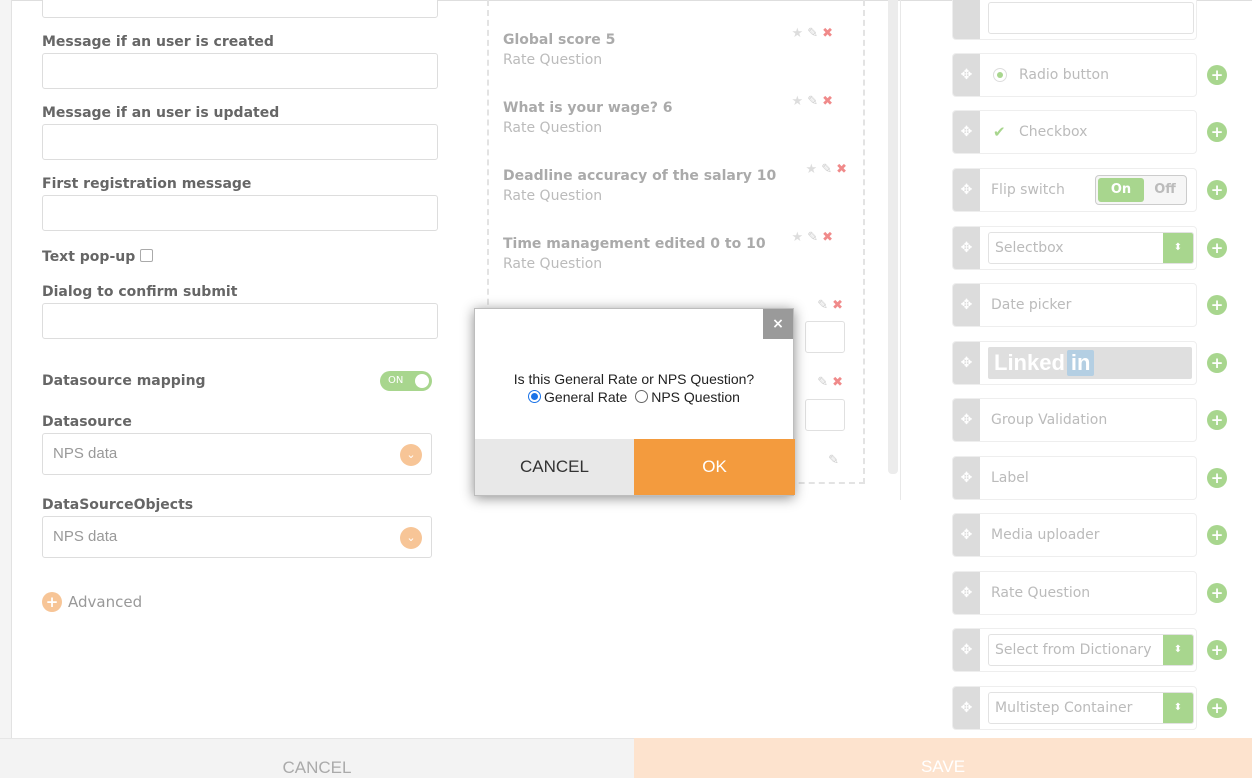 The width and height of the screenshot is (1252, 778). Describe the element at coordinates (237, 537) in the screenshot. I see `dso-select: NPS data ⌄` at that location.